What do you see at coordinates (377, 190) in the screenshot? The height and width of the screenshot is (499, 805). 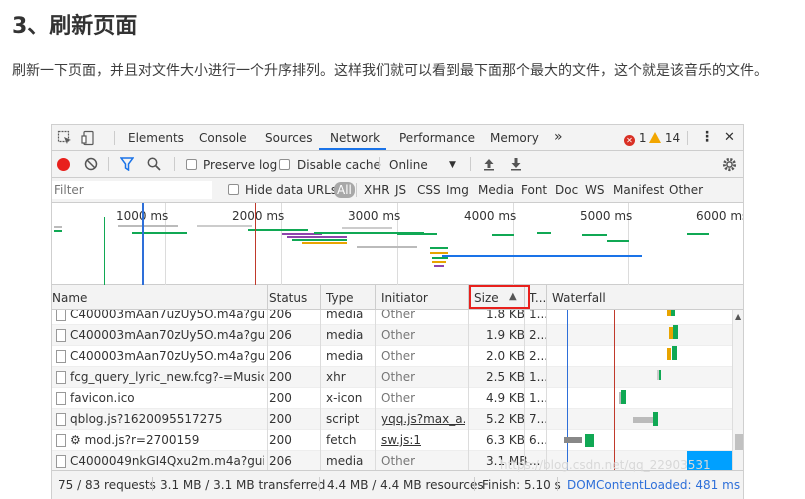 I see `filter-type-xhr: XHR` at bounding box center [377, 190].